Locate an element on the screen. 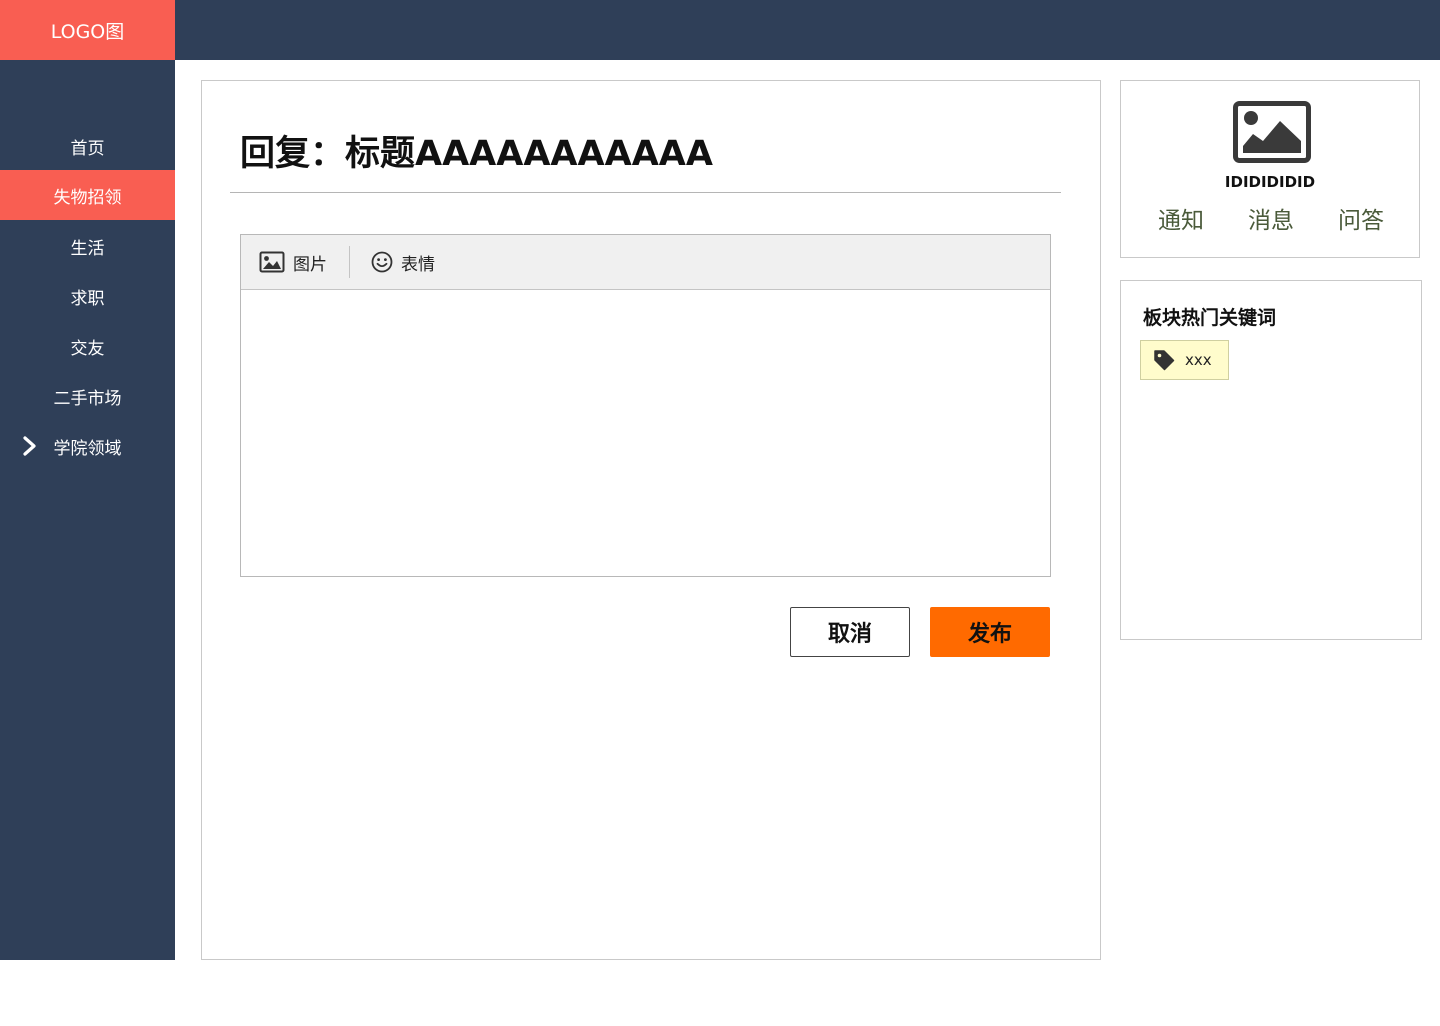  cancel-button: 取消 is located at coordinates (850, 632).